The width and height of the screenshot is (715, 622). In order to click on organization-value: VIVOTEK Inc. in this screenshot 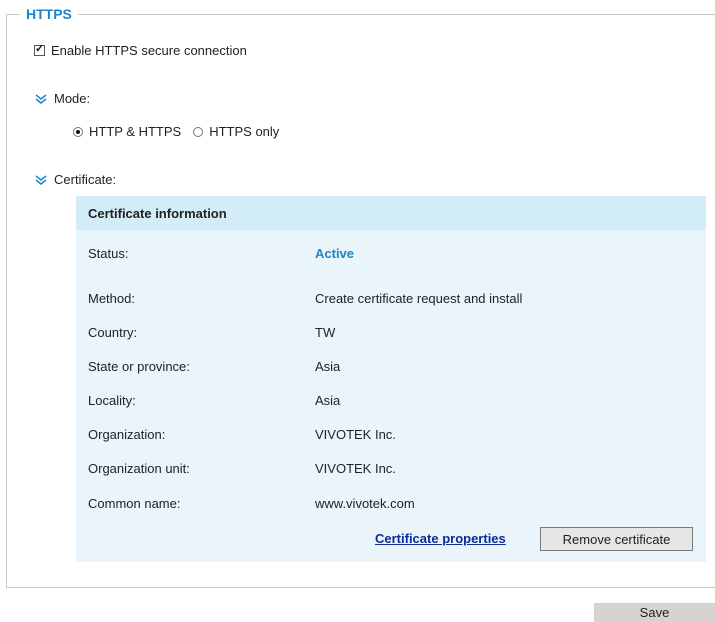, I will do `click(355, 434)`.